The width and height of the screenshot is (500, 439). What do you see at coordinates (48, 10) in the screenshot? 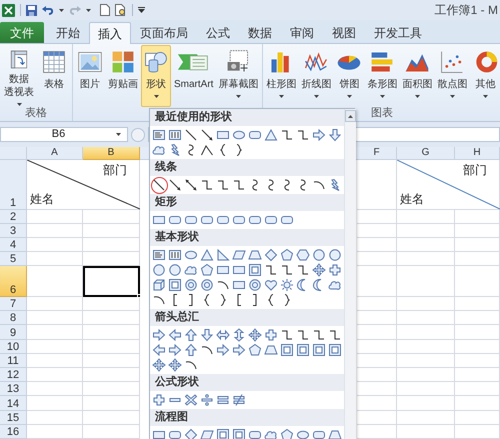
I see `undo-icon` at bounding box center [48, 10].